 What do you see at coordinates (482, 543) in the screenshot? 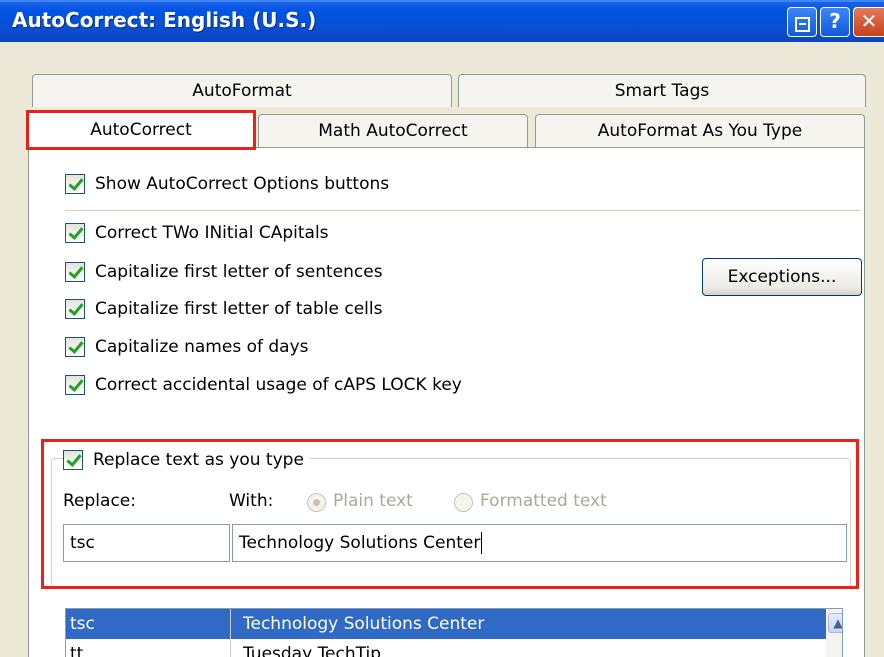
I see `text-caret` at bounding box center [482, 543].